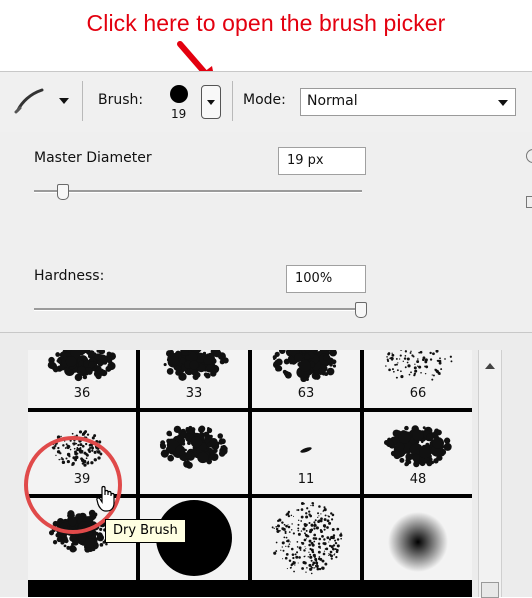 This screenshot has height=598, width=532. What do you see at coordinates (198, 191) in the screenshot?
I see `diameter-slider-track` at bounding box center [198, 191].